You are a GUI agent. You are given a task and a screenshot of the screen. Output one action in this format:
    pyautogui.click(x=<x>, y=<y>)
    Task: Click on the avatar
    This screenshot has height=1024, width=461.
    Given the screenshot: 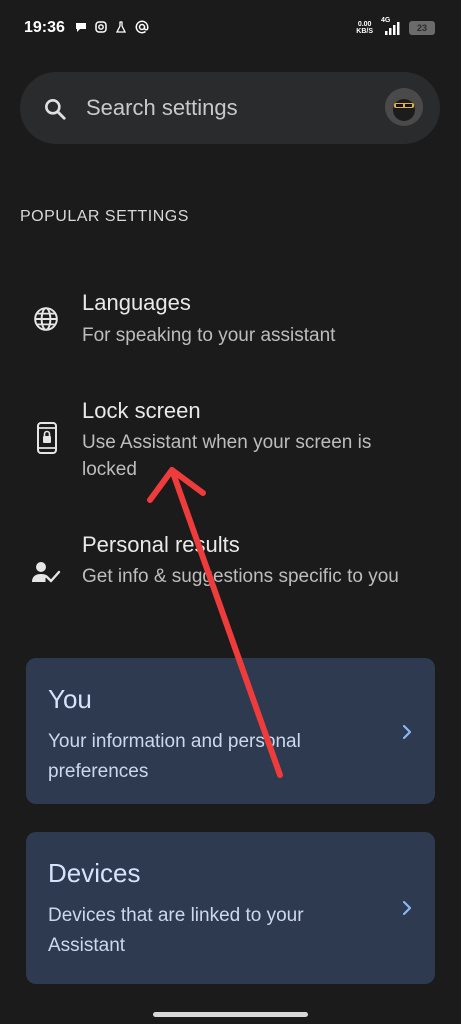 What is the action you would take?
    pyautogui.click(x=404, y=107)
    